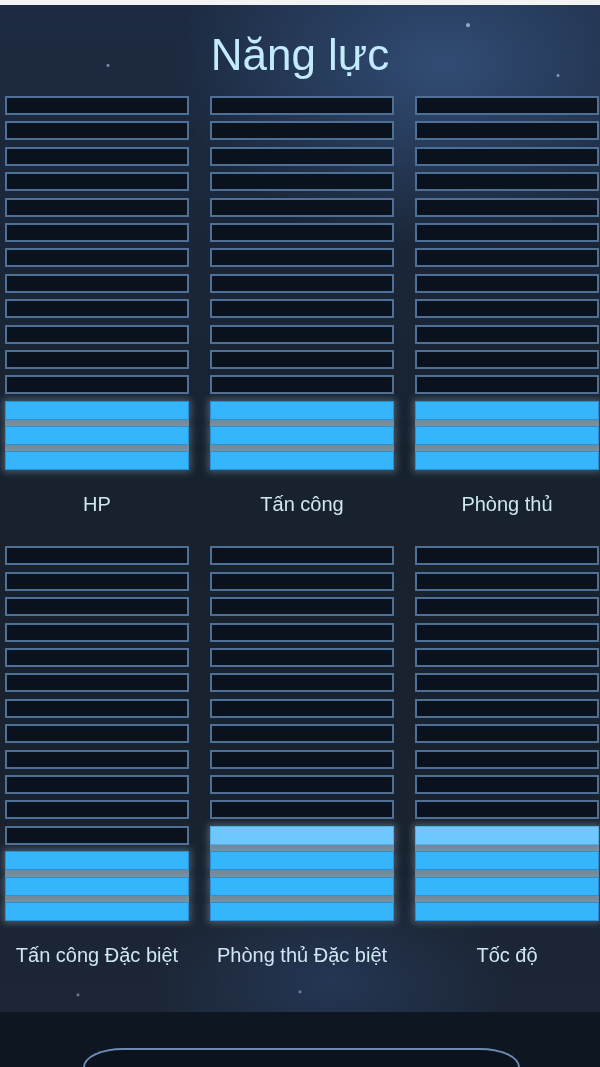 The width and height of the screenshot is (600, 1067). I want to click on stat-label: Phòng thủ Đặc biệt, so click(302, 955).